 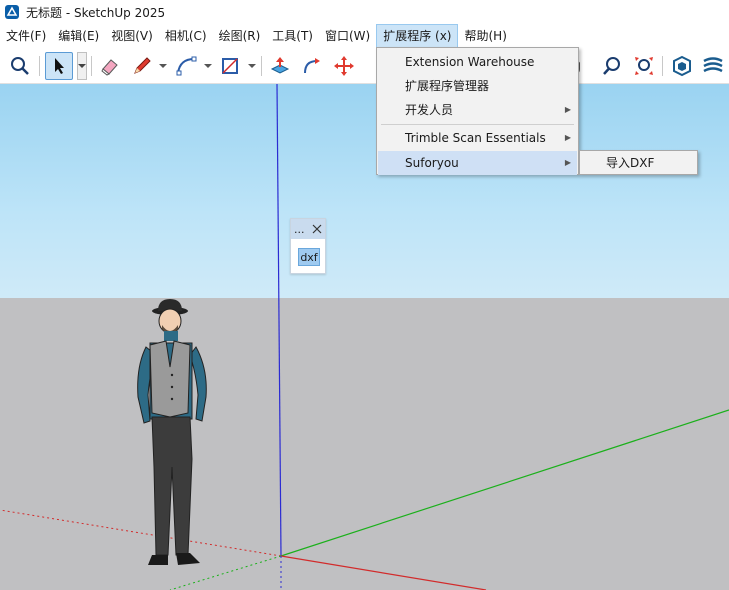 What do you see at coordinates (364, 12) in the screenshot?
I see `title-bar: 无标题 - SketchUp 2025` at bounding box center [364, 12].